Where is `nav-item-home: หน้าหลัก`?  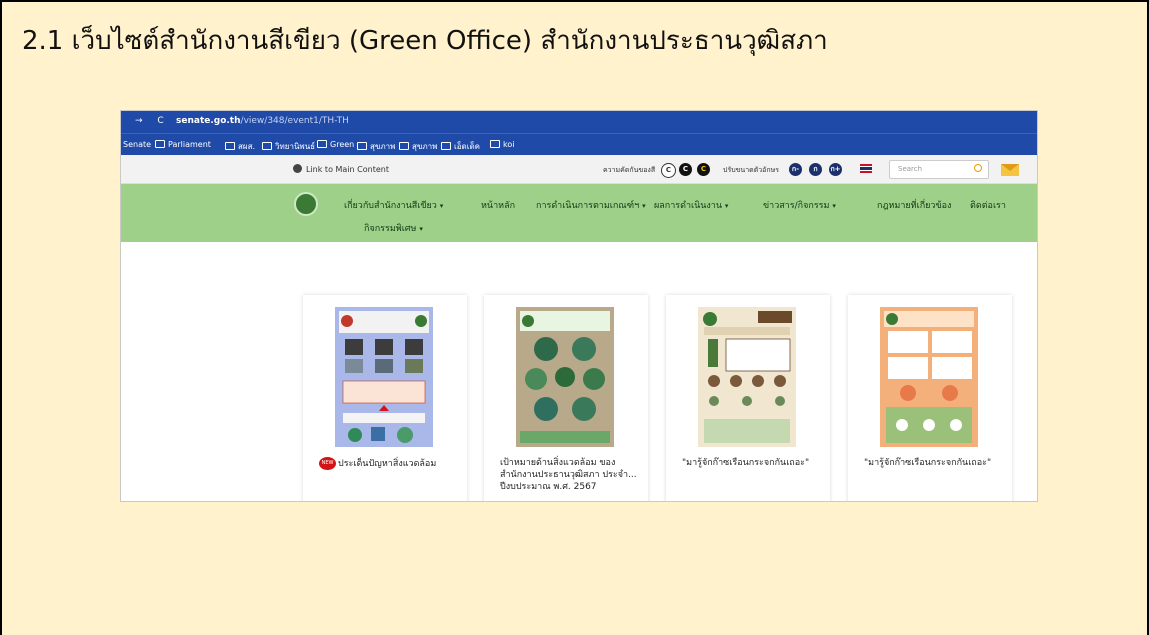
nav-item-home: หน้าหลัก is located at coordinates (498, 205).